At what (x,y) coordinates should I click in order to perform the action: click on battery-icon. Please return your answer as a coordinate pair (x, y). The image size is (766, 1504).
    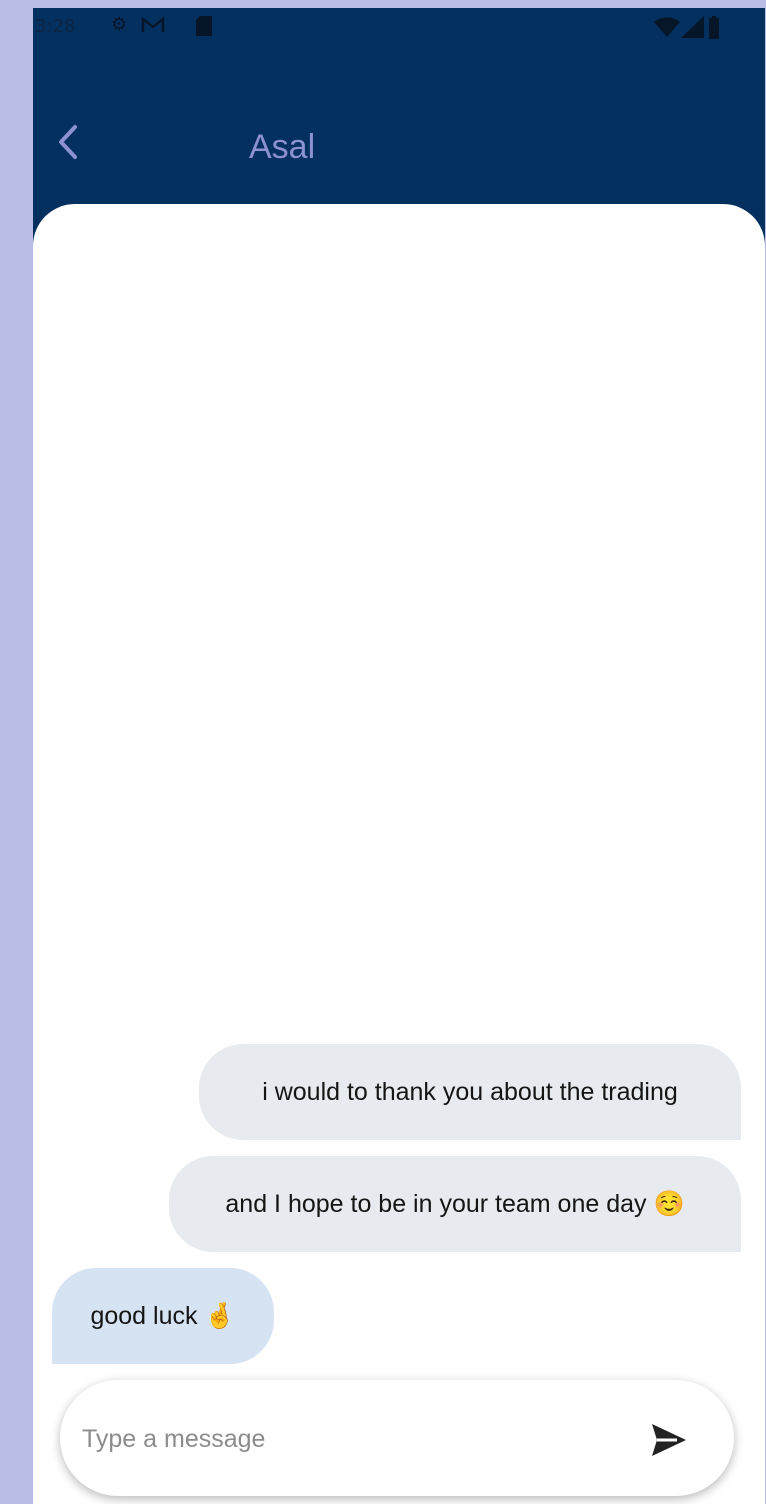
    Looking at the image, I should click on (714, 30).